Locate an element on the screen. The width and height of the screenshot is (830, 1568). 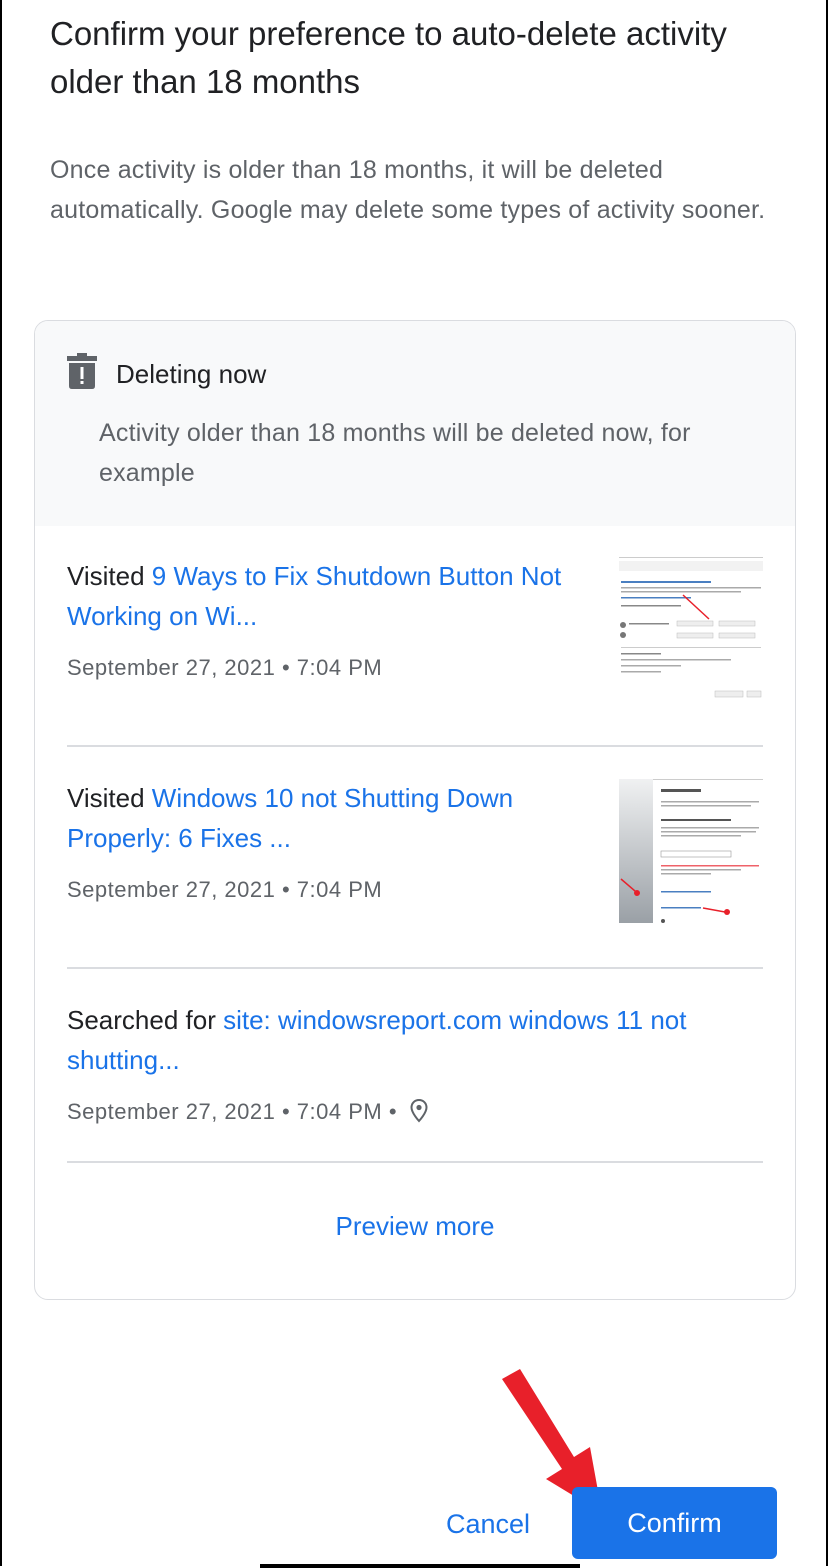
confirm-button: Confirm is located at coordinates (674, 1523).